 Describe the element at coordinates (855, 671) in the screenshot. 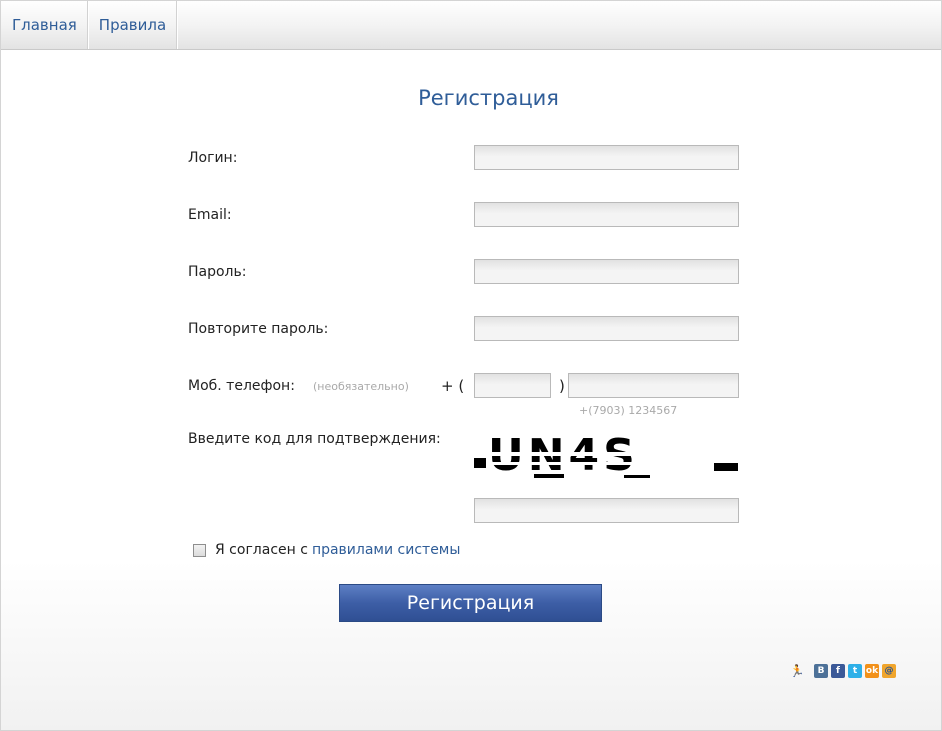

I see `twitter-icon: t` at that location.